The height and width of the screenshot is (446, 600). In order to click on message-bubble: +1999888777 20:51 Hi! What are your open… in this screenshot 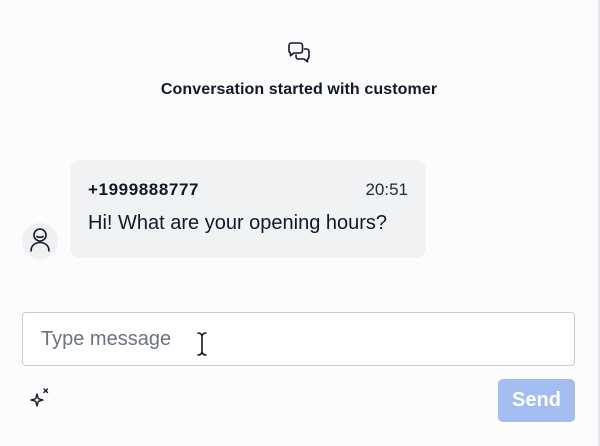, I will do `click(248, 209)`.